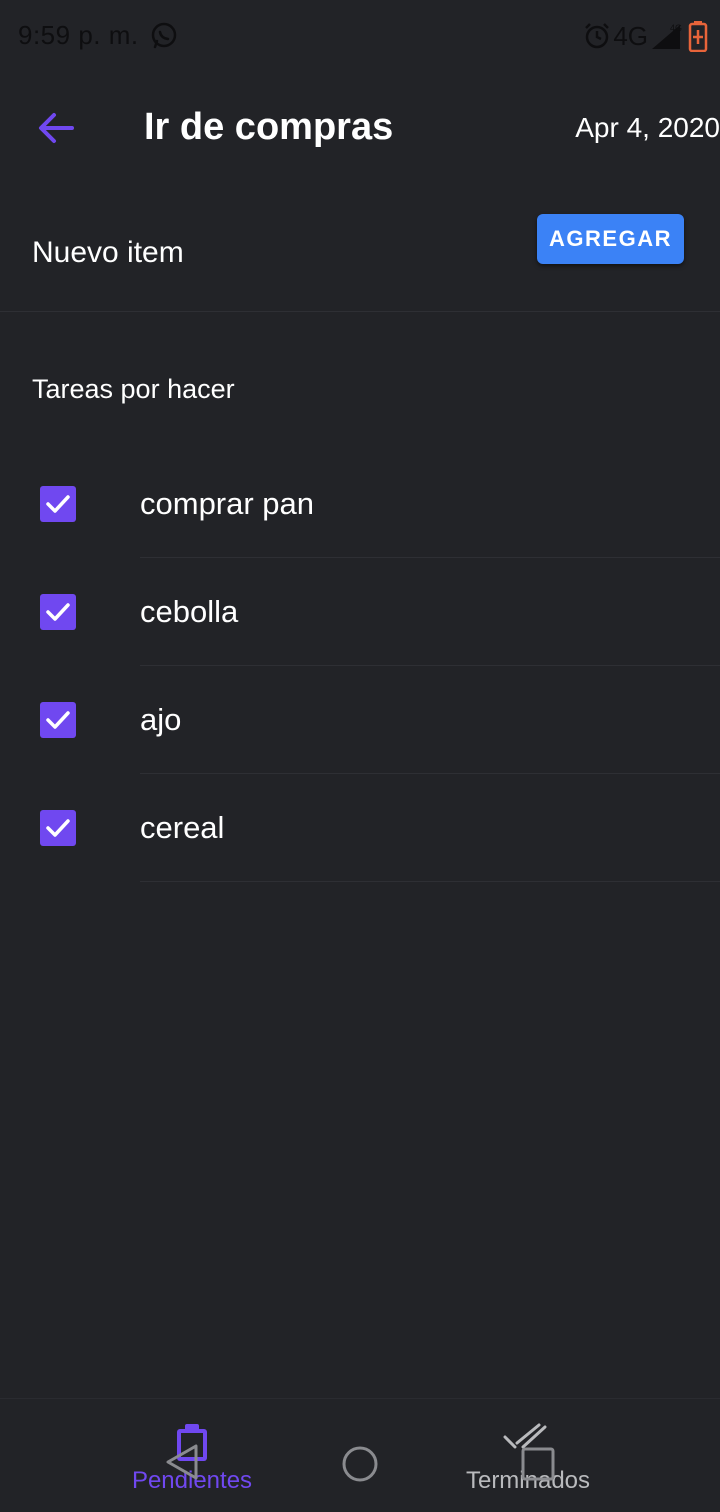  What do you see at coordinates (269, 127) in the screenshot?
I see `page-title: Ir de compras` at bounding box center [269, 127].